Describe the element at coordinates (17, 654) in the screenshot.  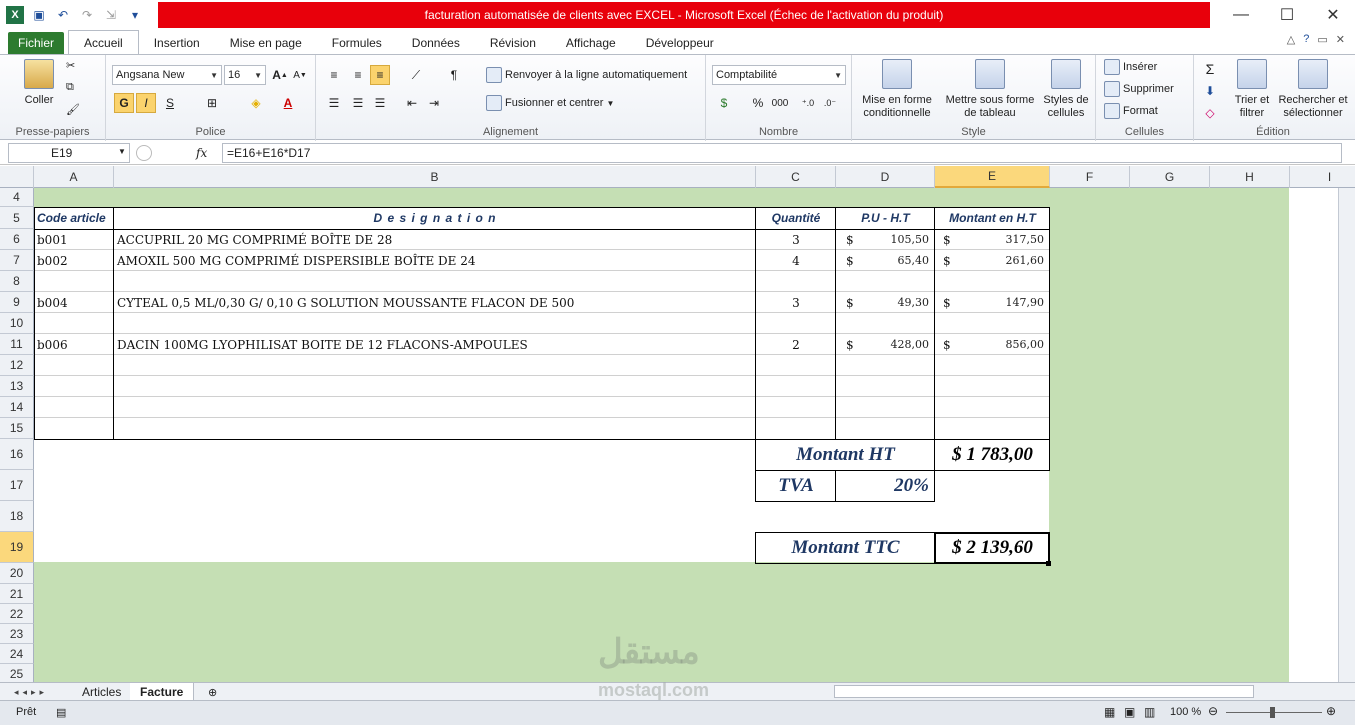
I see `row-header: 24` at that location.